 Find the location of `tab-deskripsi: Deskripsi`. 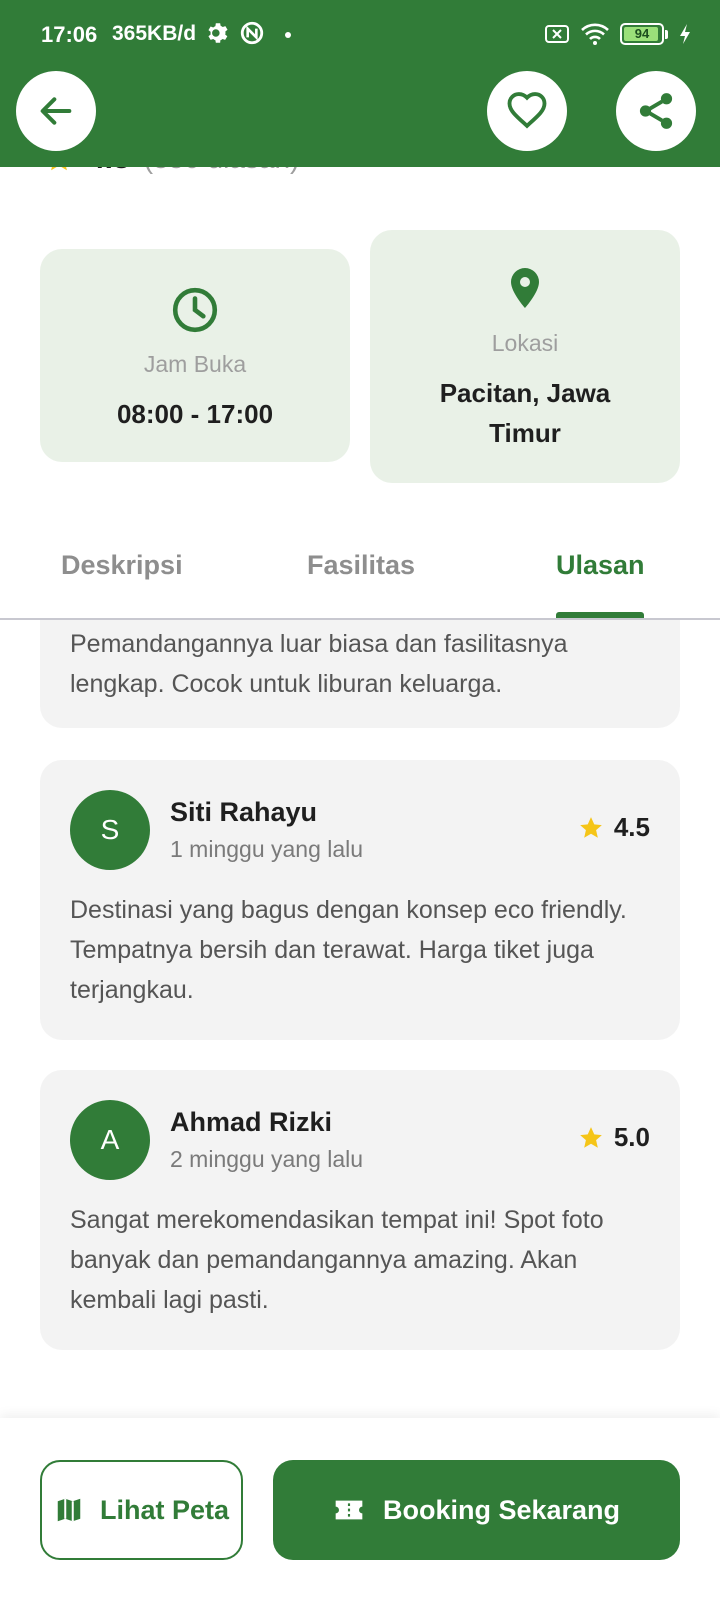

tab-deskripsi: Deskripsi is located at coordinates (122, 565).